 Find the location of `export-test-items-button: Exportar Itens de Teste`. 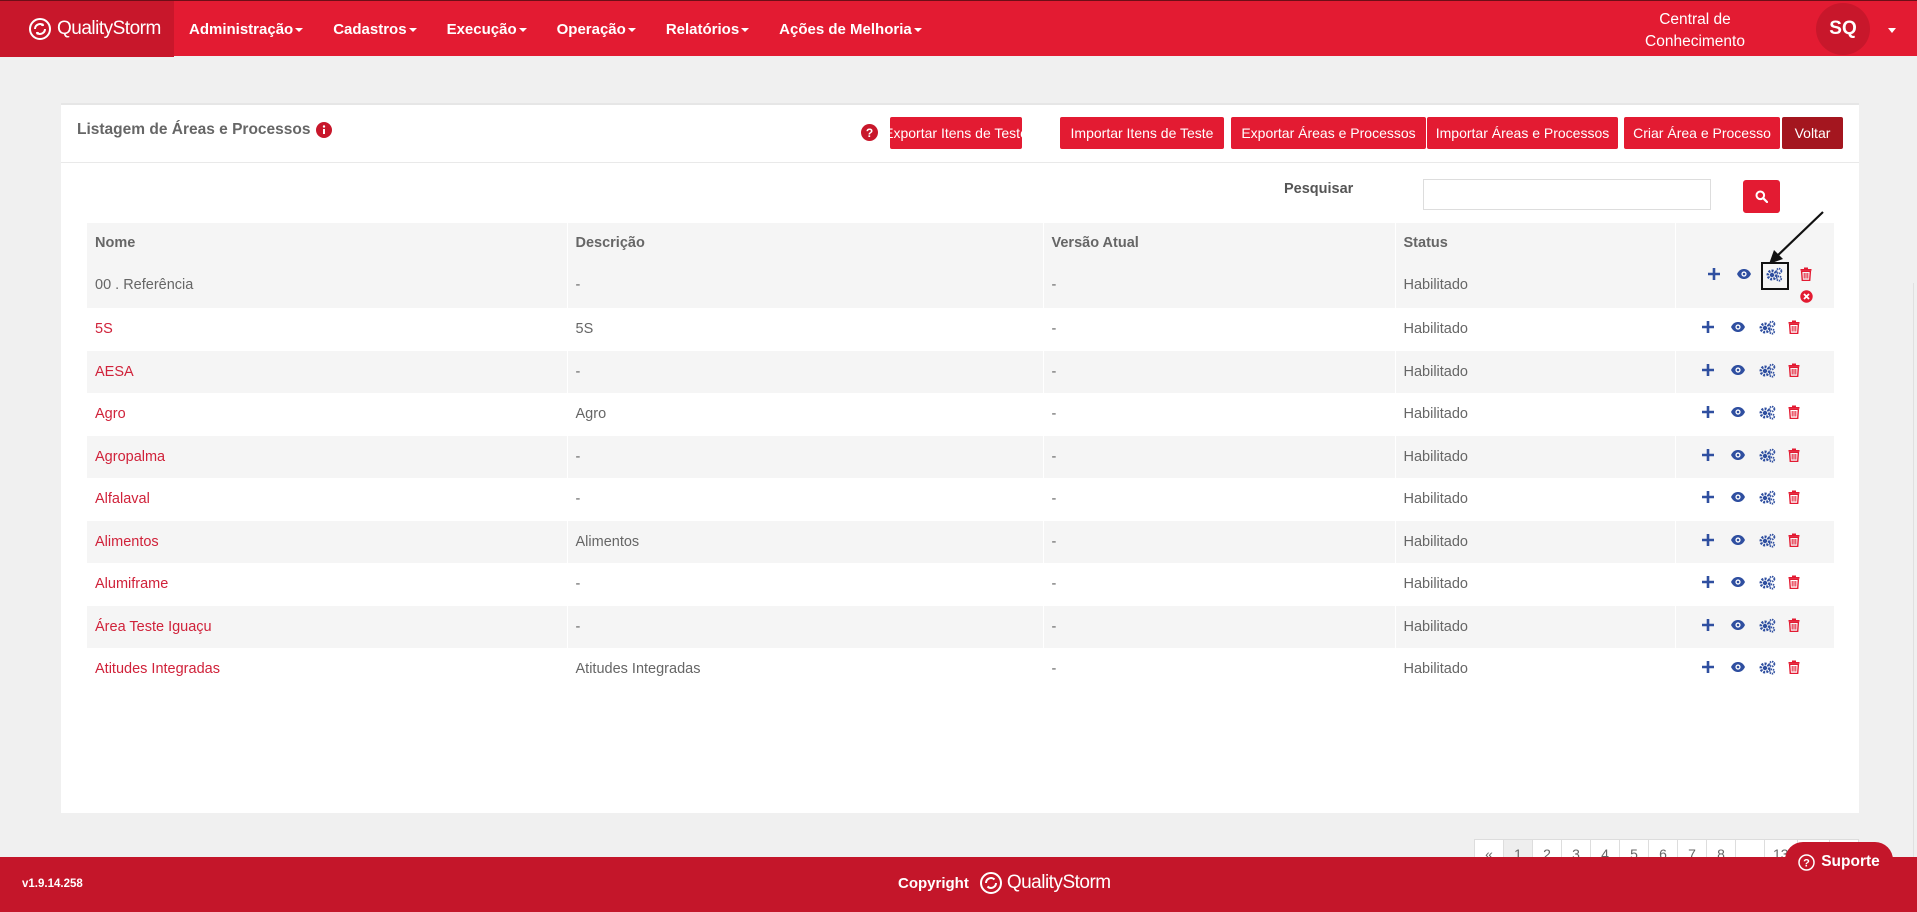

export-test-items-button: Exportar Itens de Teste is located at coordinates (956, 133).